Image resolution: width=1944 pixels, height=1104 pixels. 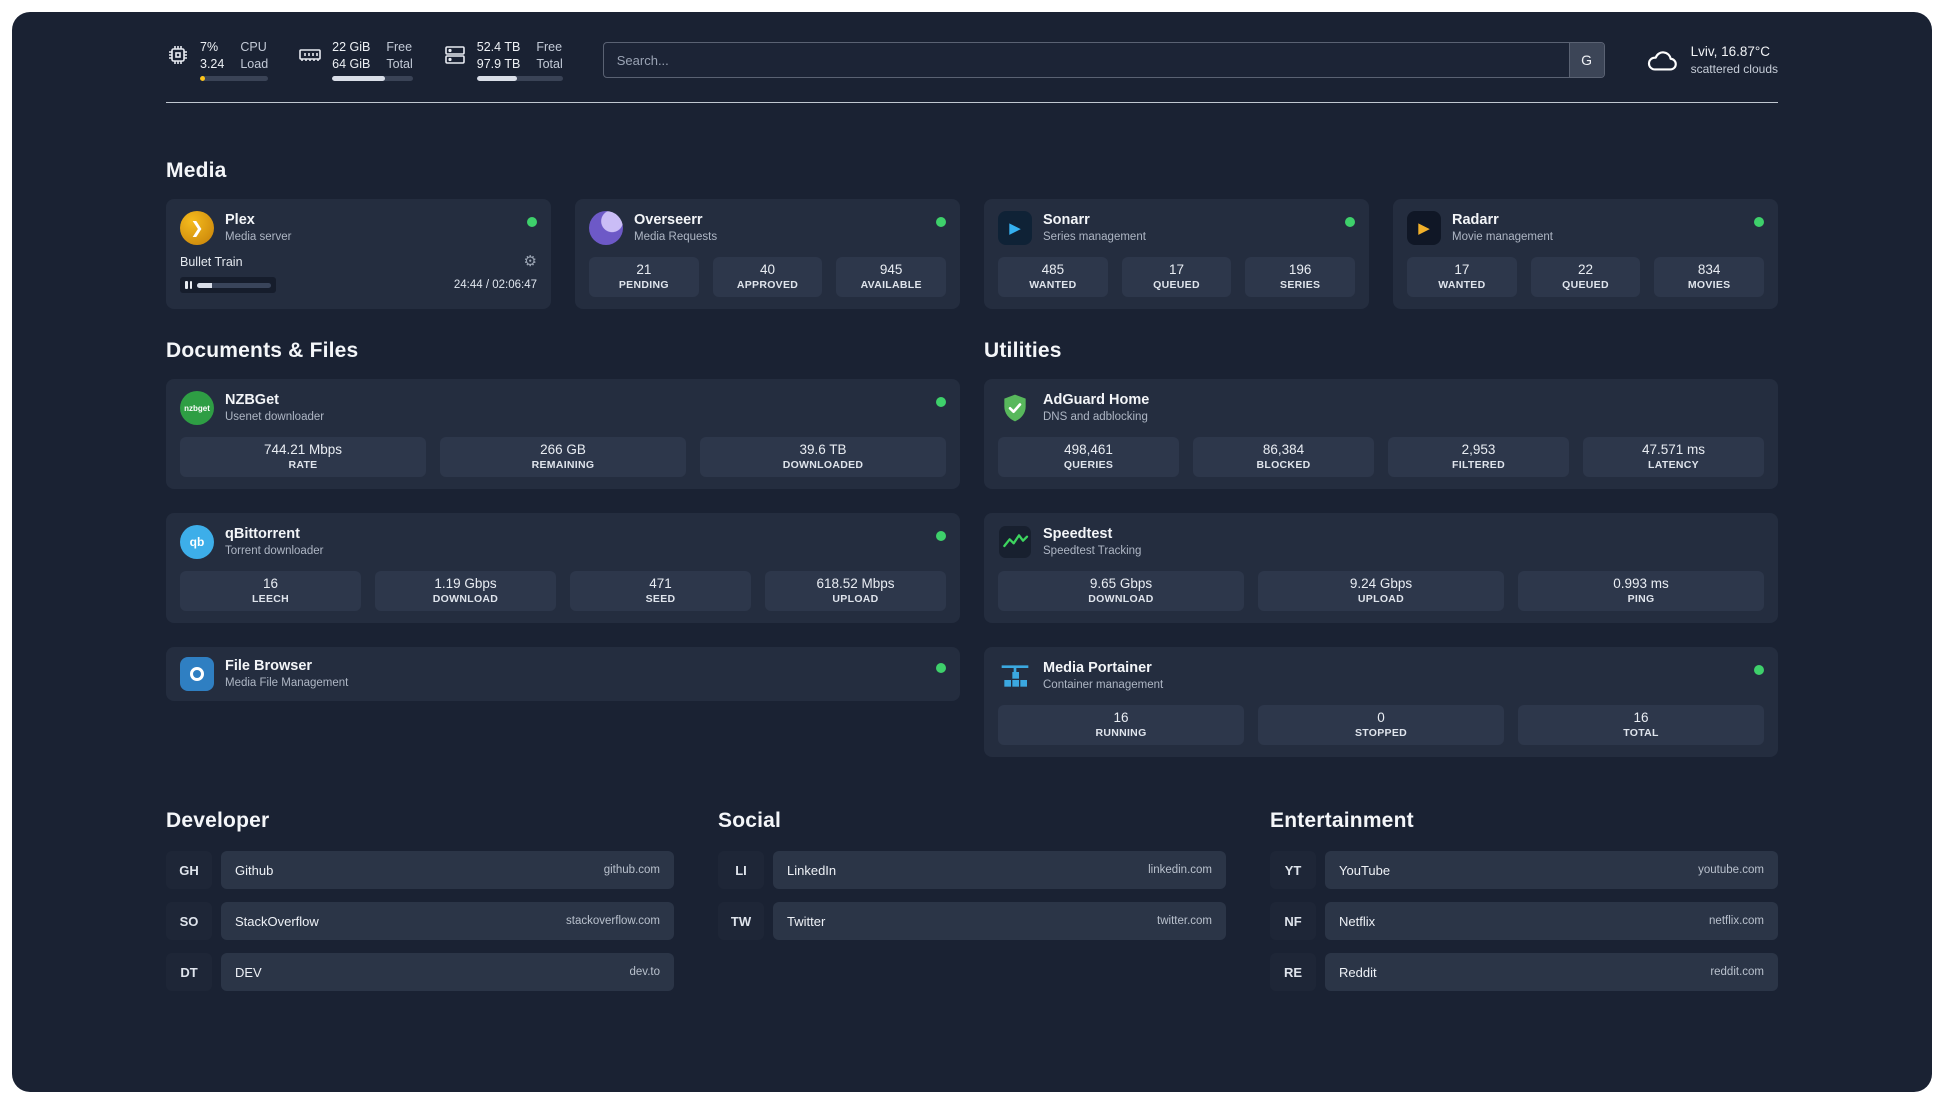 What do you see at coordinates (196, 170) in the screenshot?
I see `section-title-media: Media` at bounding box center [196, 170].